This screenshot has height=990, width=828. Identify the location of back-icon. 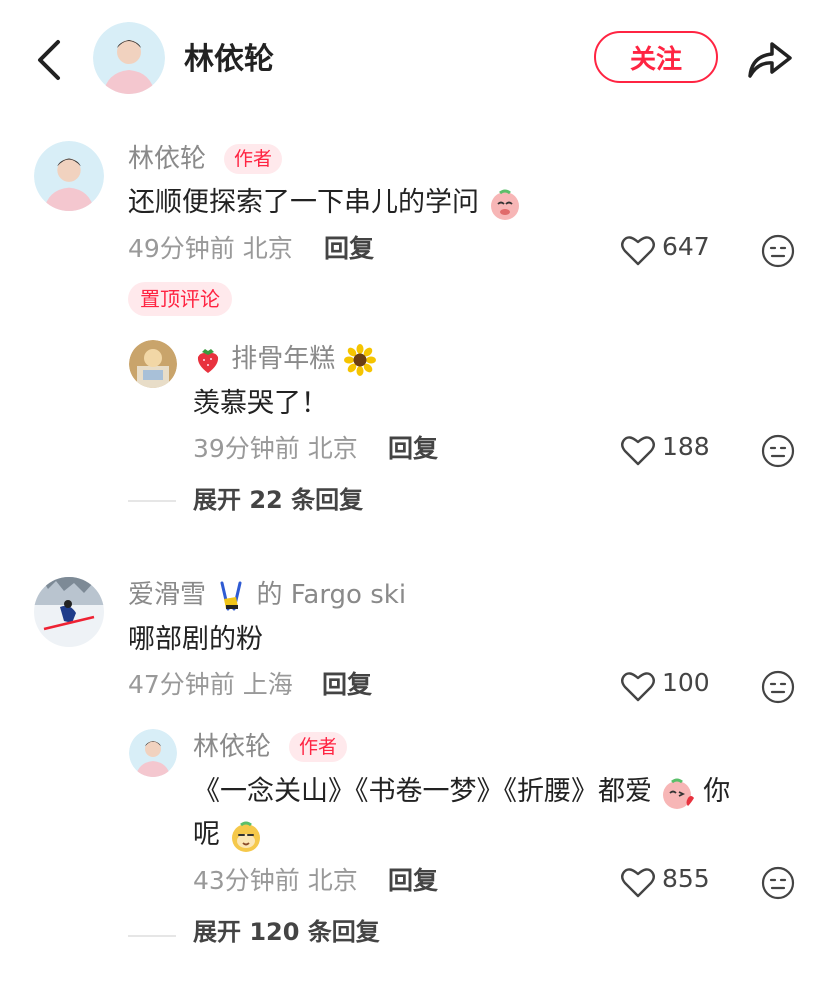
(50, 60).